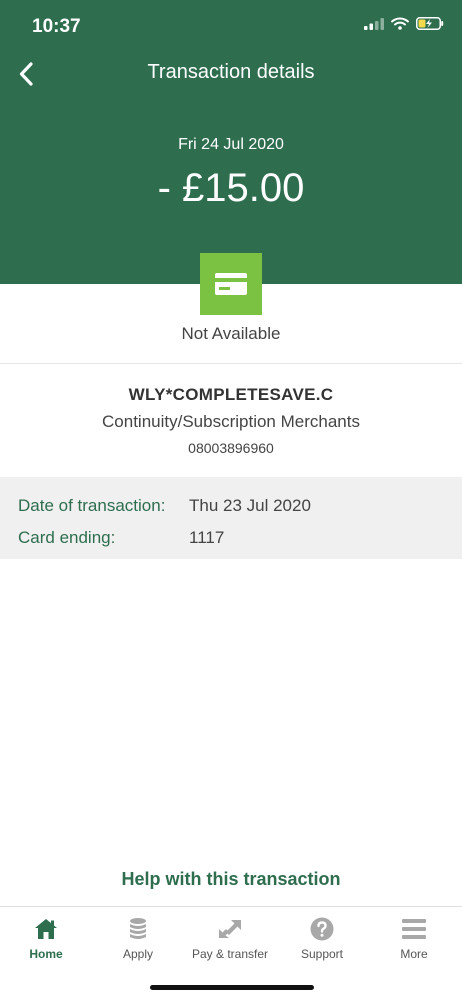 The width and height of the screenshot is (462, 1000). Describe the element at coordinates (46, 954) in the screenshot. I see `tab-home-label: Home` at that location.